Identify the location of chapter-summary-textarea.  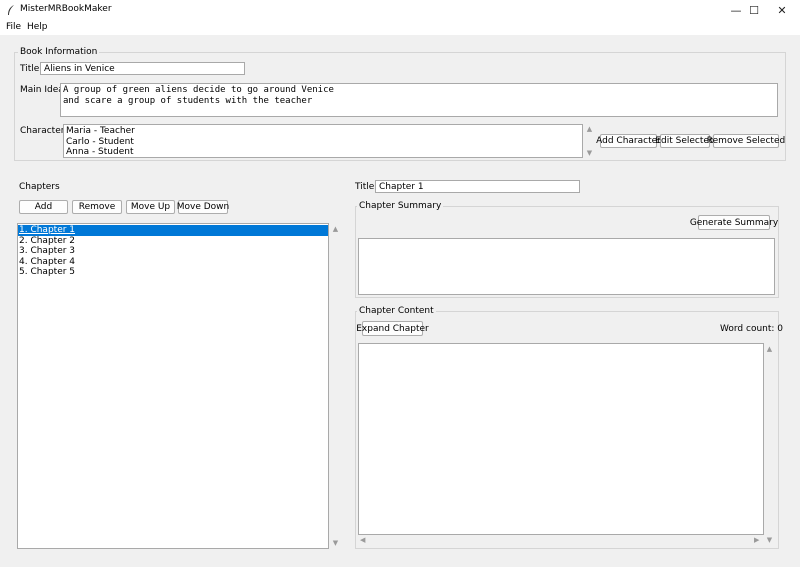
(566, 266).